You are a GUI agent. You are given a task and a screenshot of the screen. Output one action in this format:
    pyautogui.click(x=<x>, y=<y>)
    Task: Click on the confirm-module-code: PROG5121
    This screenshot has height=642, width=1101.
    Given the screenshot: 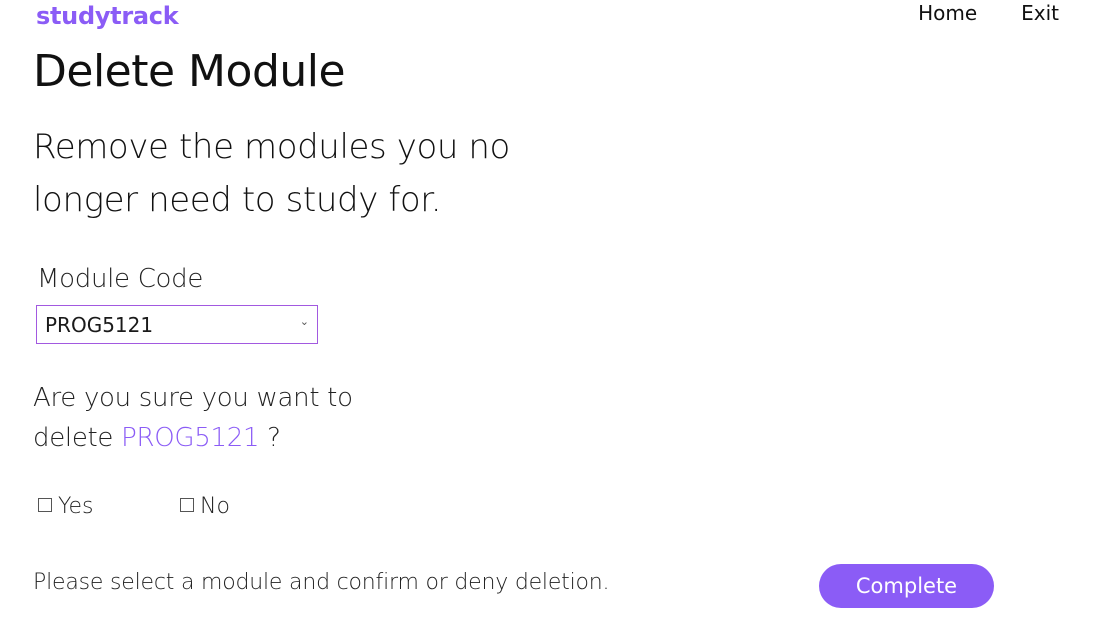 What is the action you would take?
    pyautogui.click(x=190, y=438)
    